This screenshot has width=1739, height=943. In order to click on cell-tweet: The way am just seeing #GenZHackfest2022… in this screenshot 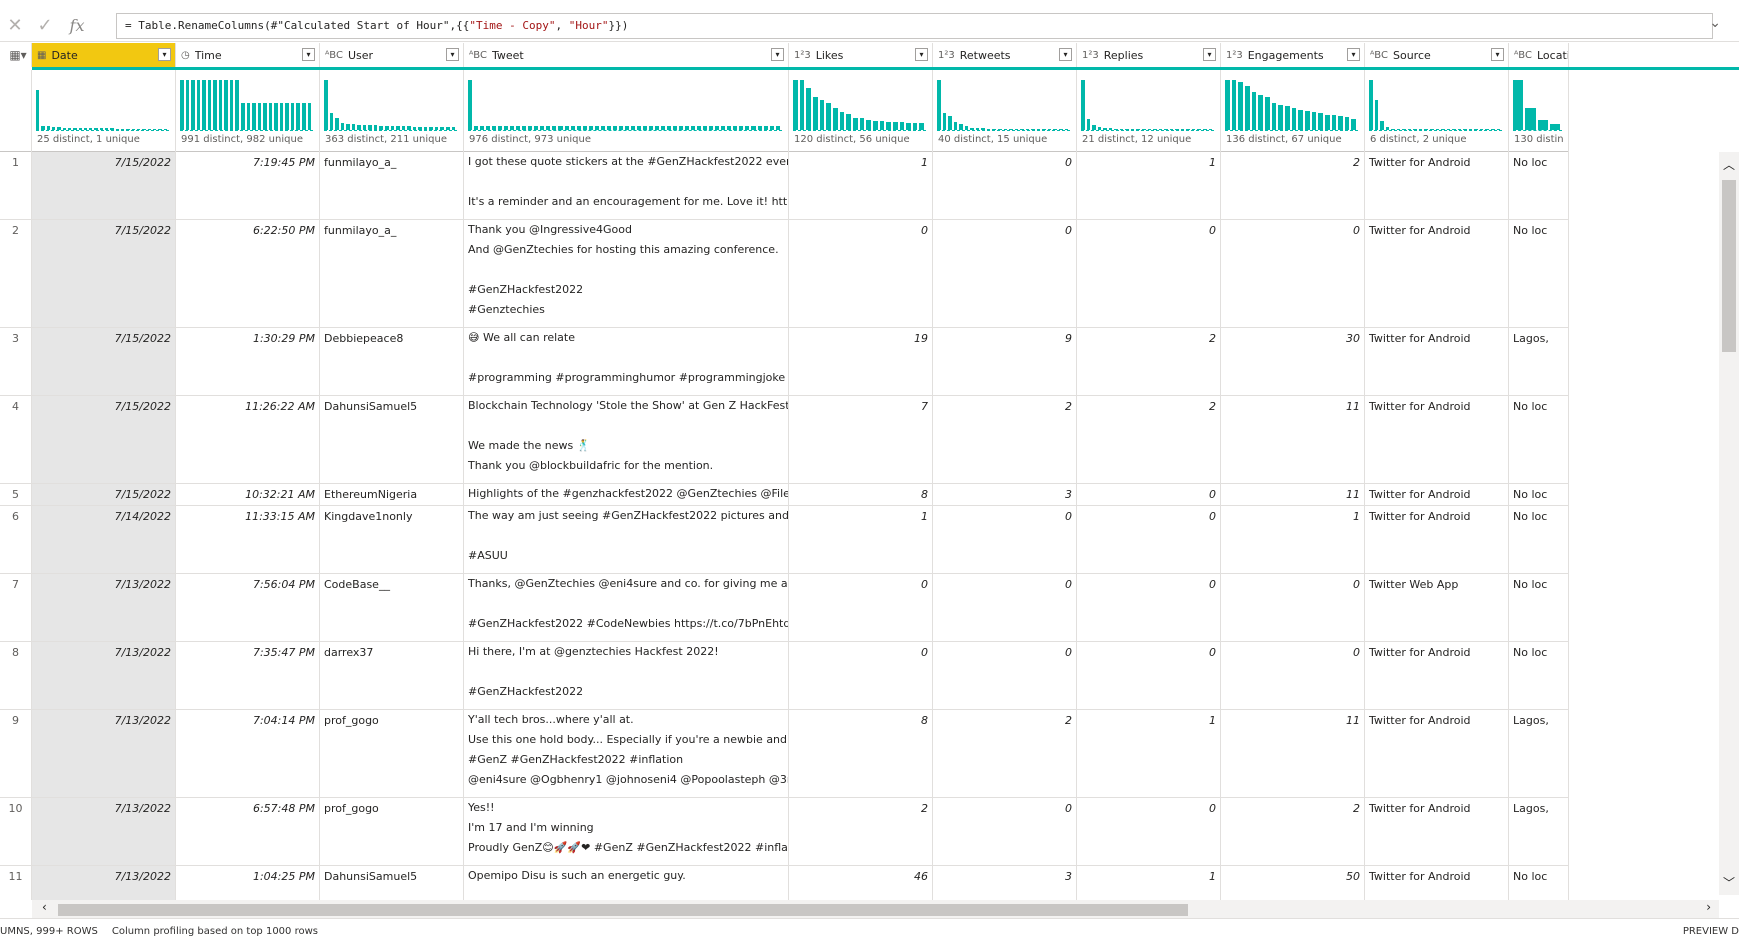, I will do `click(626, 540)`.